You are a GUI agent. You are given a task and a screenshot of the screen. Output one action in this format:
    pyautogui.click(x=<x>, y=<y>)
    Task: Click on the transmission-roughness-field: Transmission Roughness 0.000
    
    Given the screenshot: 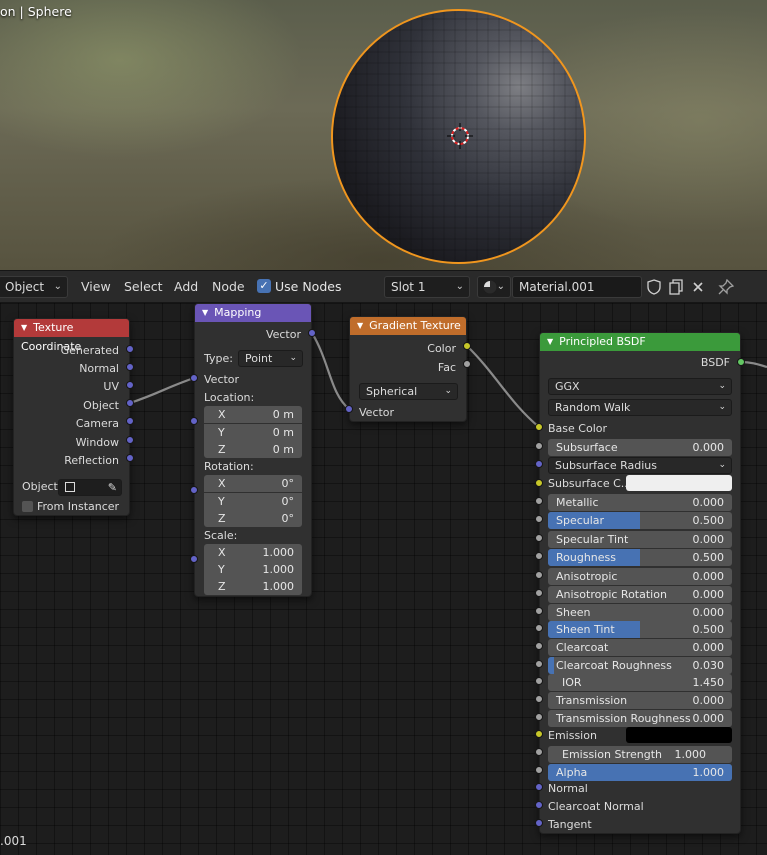 What is the action you would take?
    pyautogui.click(x=640, y=718)
    